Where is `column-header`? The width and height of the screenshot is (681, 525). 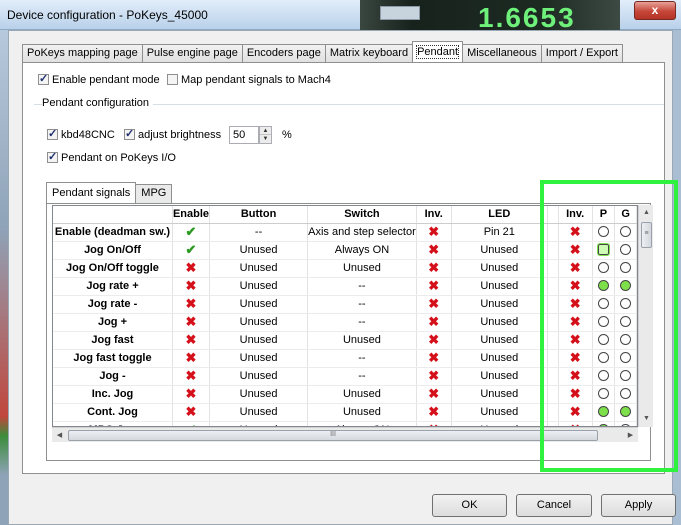 column-header is located at coordinates (553, 215).